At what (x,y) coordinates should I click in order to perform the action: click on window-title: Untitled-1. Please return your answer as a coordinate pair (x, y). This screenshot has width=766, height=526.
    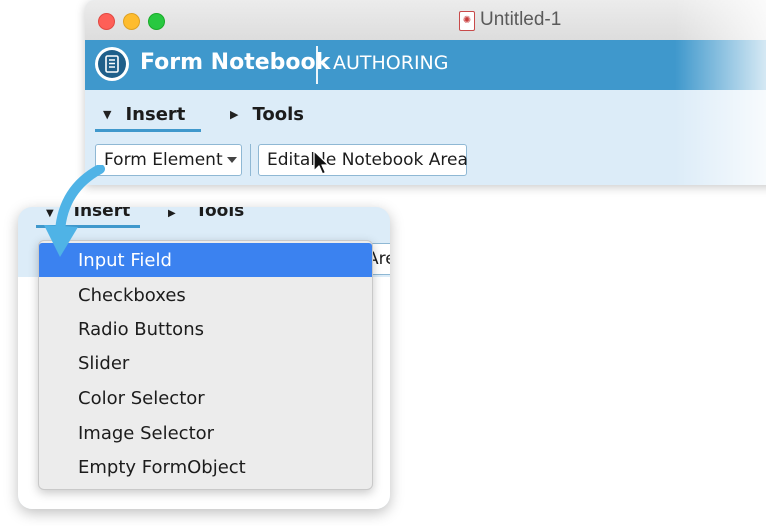
    Looking at the image, I should click on (521, 19).